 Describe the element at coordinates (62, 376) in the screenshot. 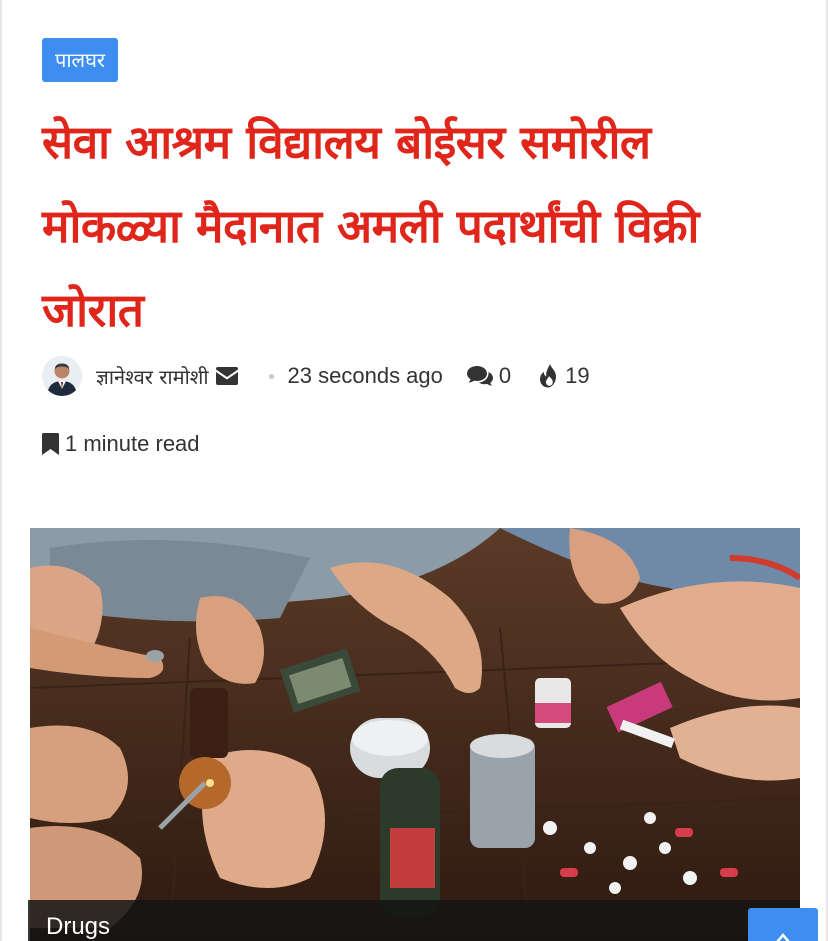

I see `author-avatar` at that location.